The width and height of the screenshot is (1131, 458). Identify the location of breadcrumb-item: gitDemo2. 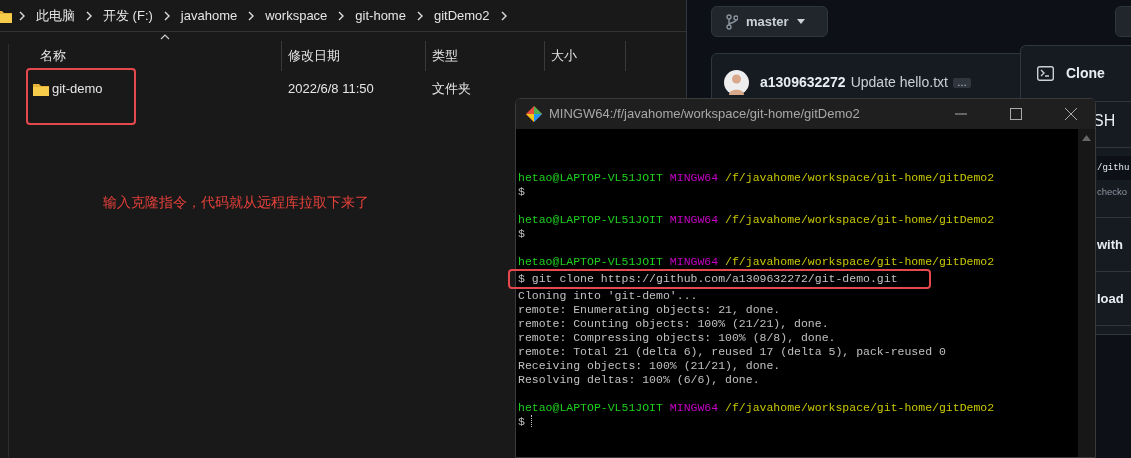
(461, 15).